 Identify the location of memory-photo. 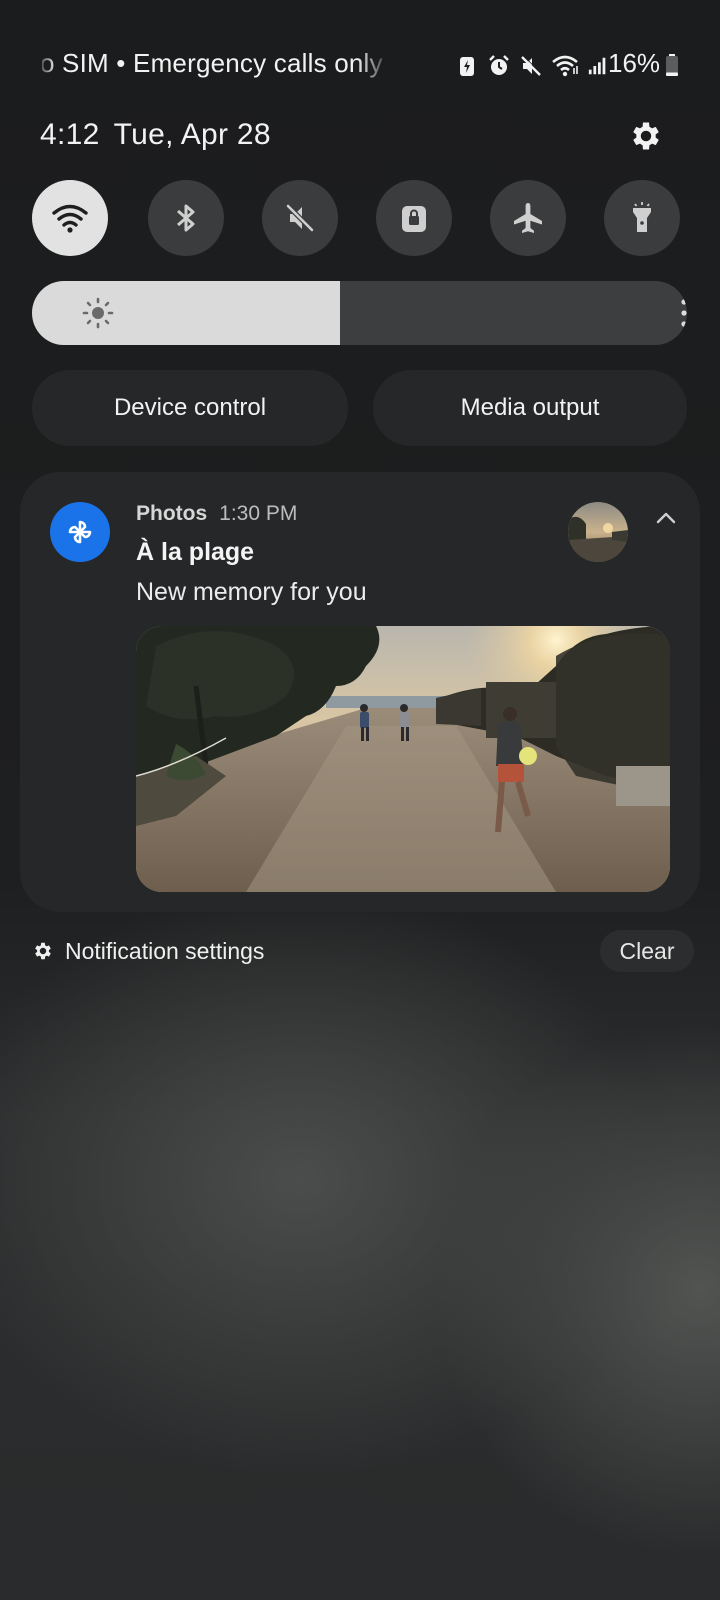
(403, 759).